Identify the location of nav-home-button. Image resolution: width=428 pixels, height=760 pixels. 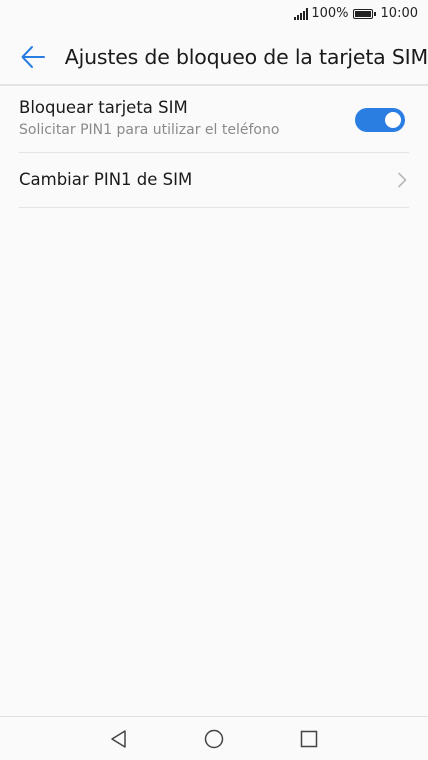
(214, 739).